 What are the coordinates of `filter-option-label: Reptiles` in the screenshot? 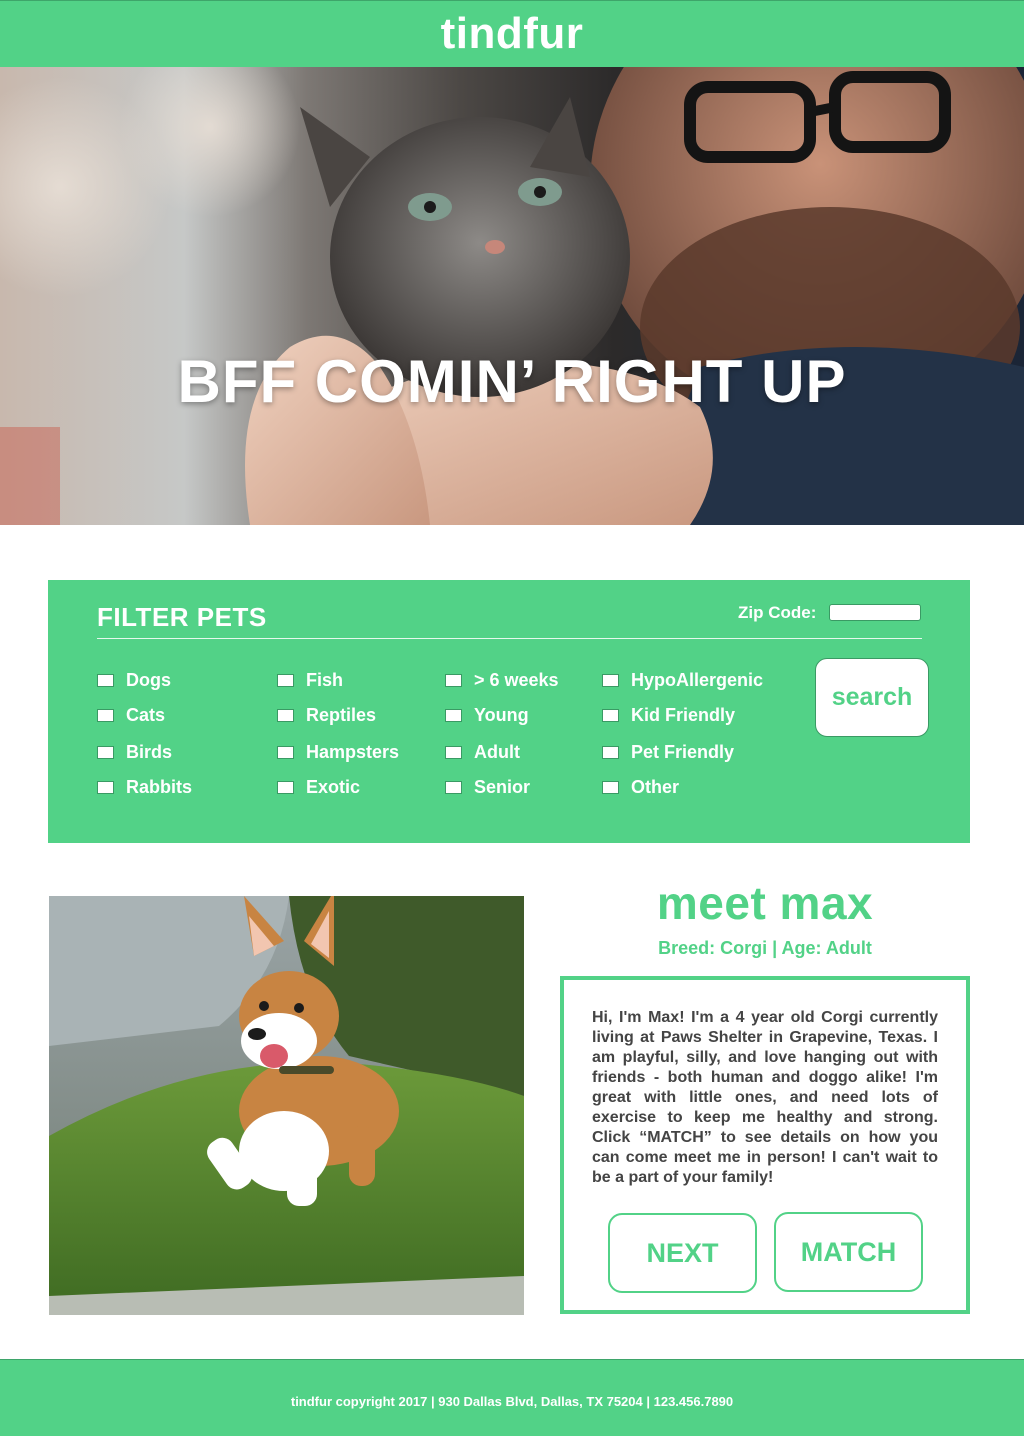 It's located at (341, 714).